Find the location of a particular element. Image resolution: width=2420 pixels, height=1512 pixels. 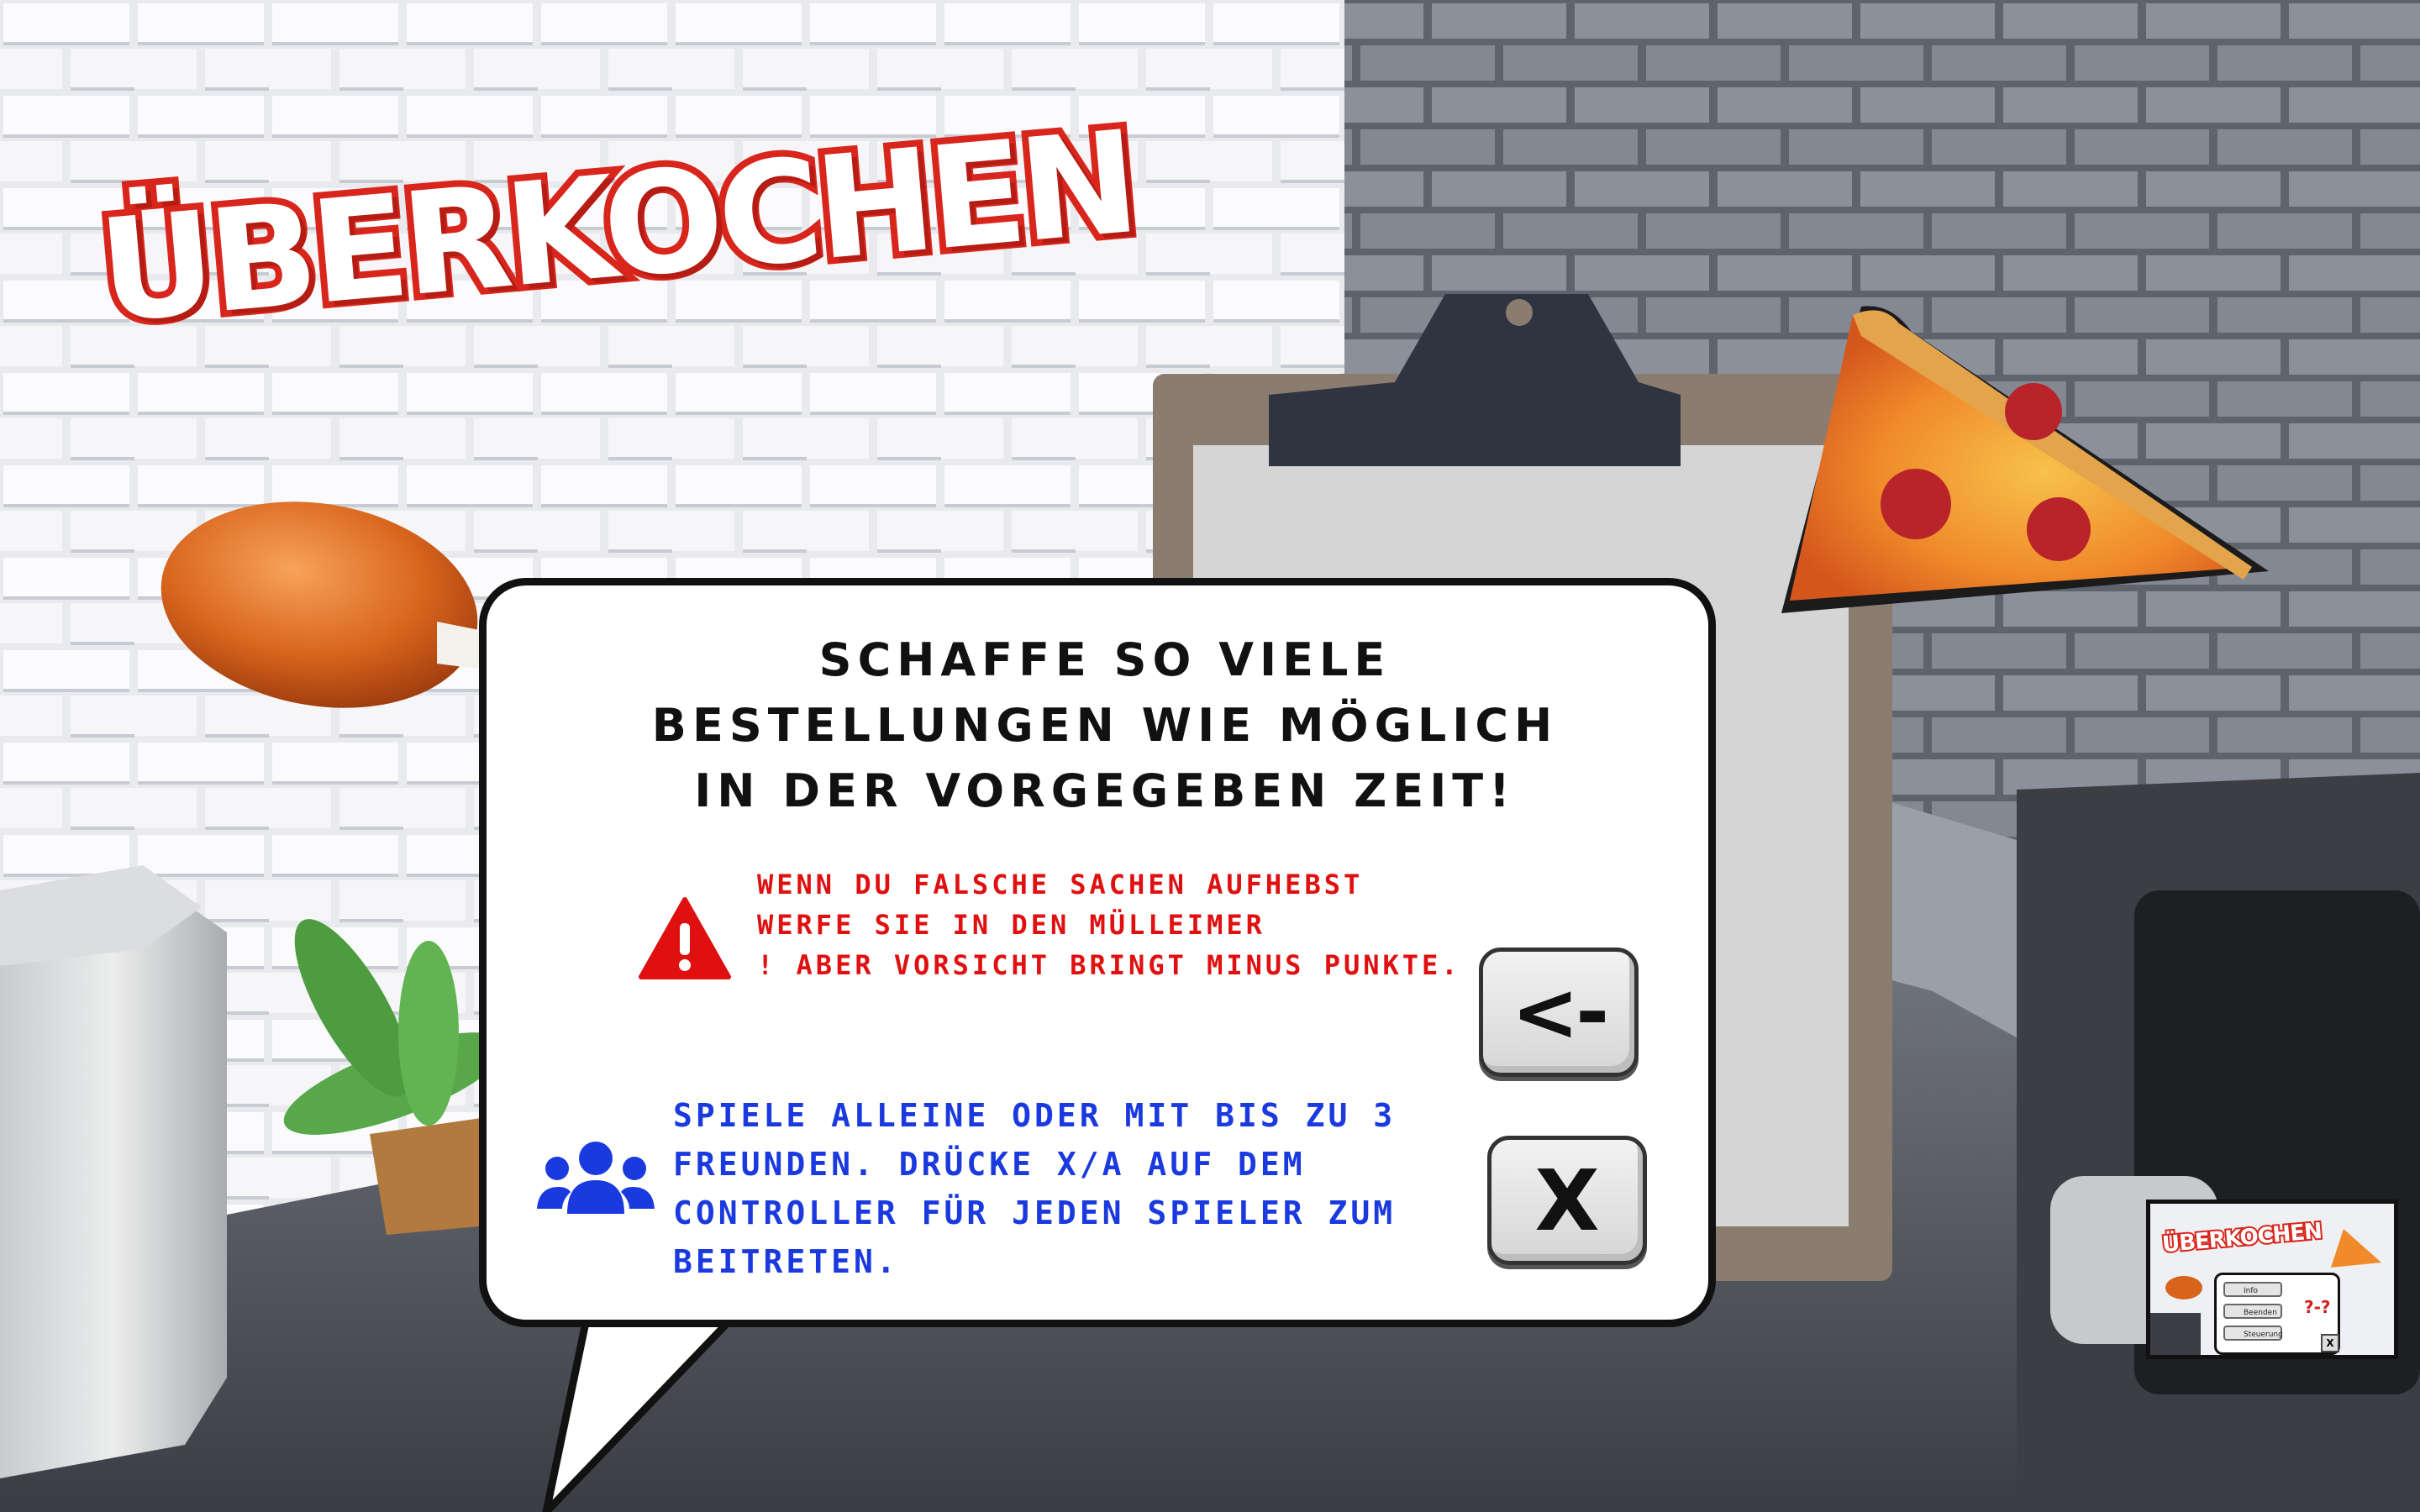

info-text-line-4: BEITRETEN. is located at coordinates (786, 1261).